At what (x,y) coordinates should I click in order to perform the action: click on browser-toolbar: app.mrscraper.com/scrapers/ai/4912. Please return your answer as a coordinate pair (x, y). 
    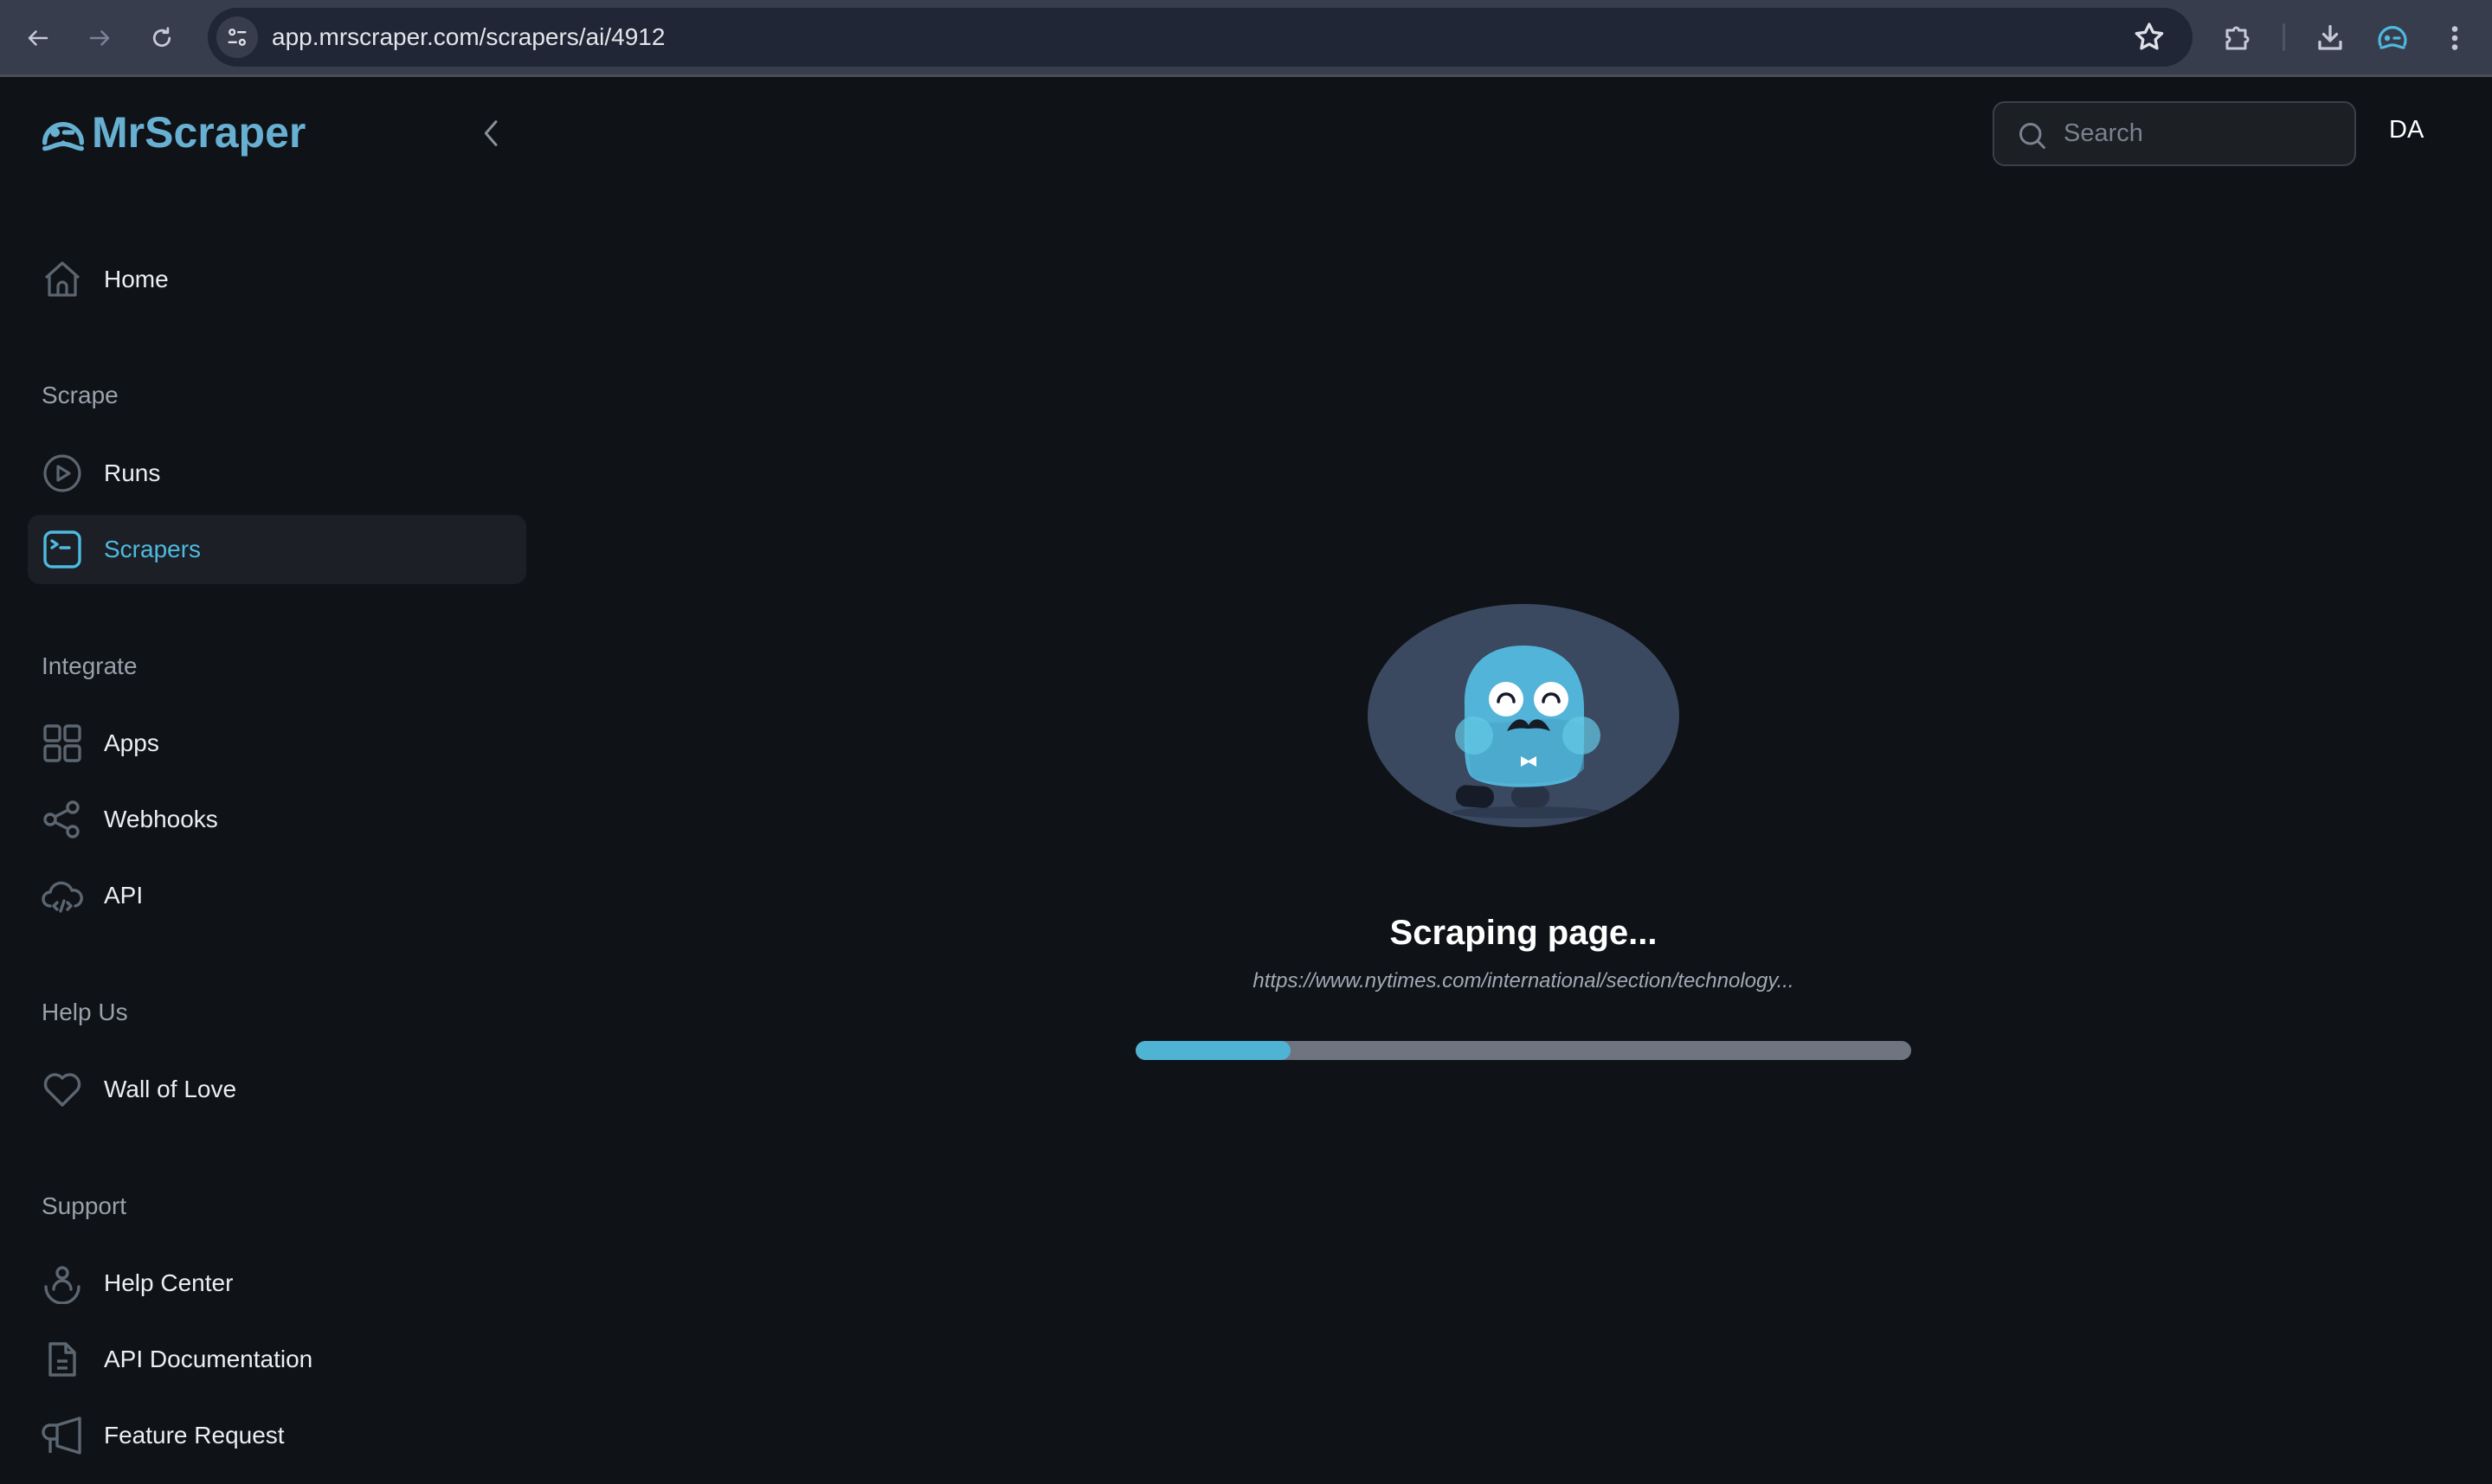
    Looking at the image, I should click on (1246, 38).